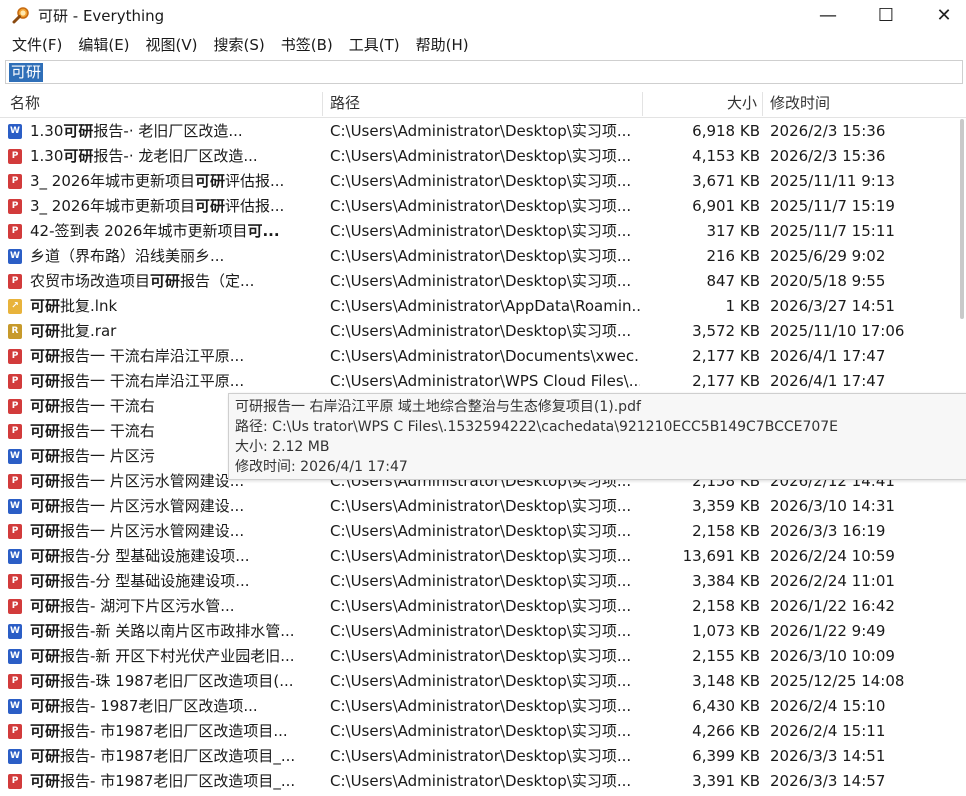 The image size is (966, 796). I want to click on column-header-modified: 修改时间, so click(800, 103).